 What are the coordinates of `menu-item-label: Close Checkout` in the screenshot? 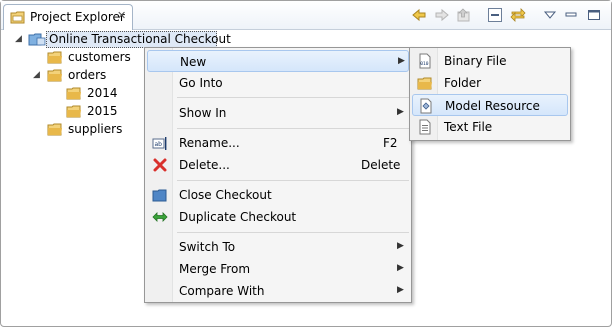 It's located at (225, 195).